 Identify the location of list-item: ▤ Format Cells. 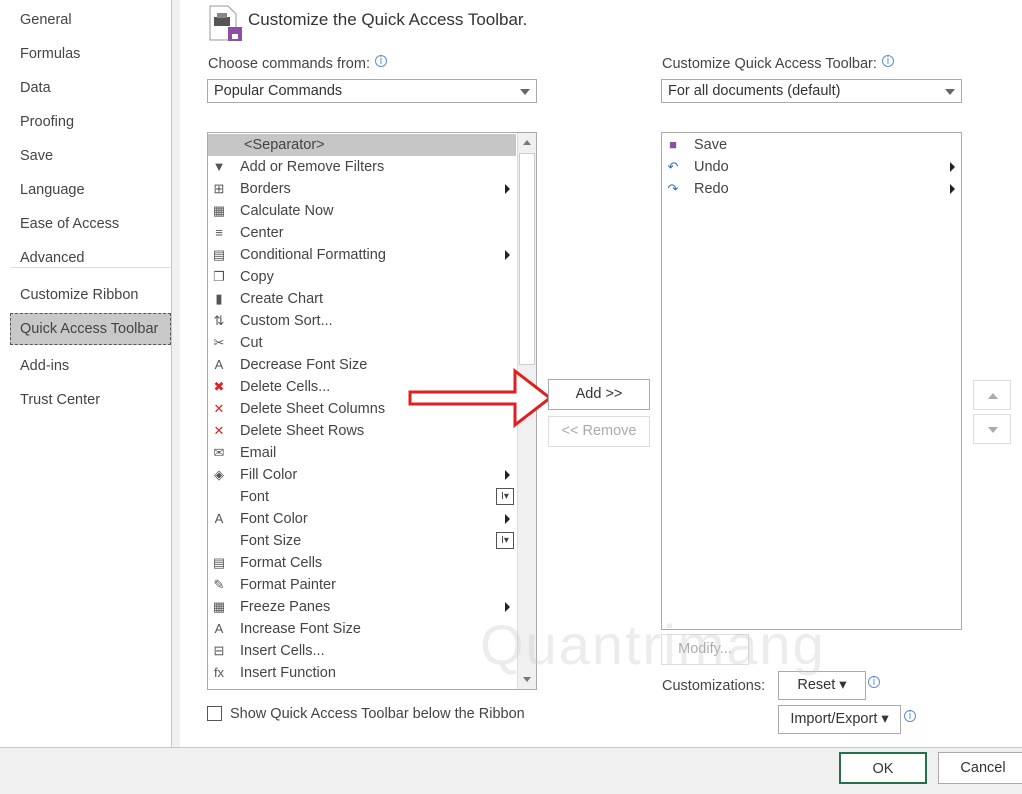
(362, 563).